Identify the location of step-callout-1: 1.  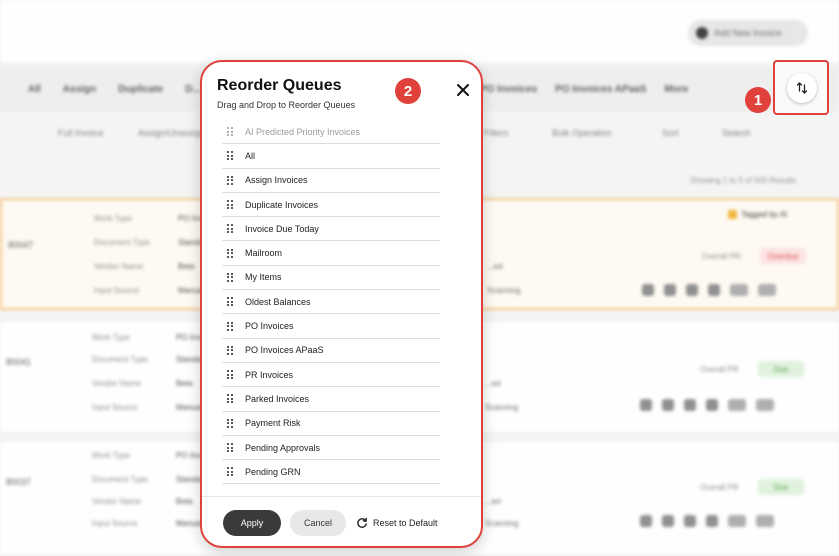
(758, 100).